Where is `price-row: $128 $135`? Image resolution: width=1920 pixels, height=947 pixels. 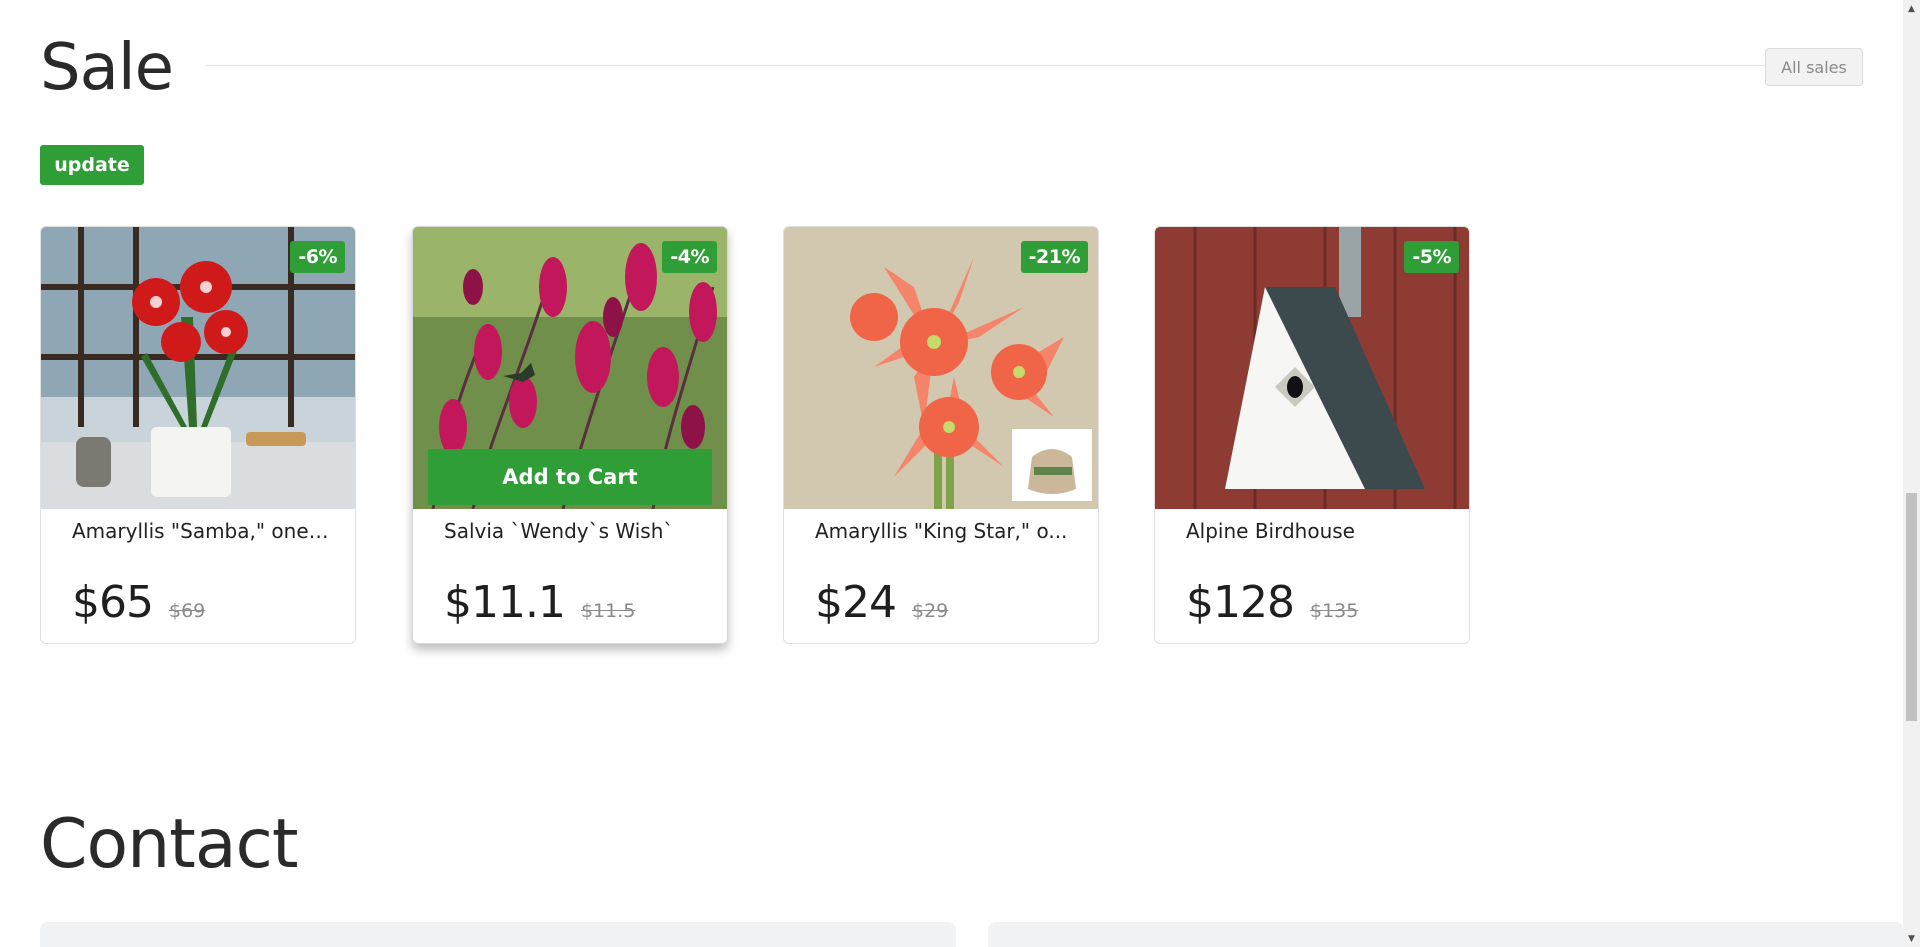 price-row: $128 $135 is located at coordinates (1272, 602).